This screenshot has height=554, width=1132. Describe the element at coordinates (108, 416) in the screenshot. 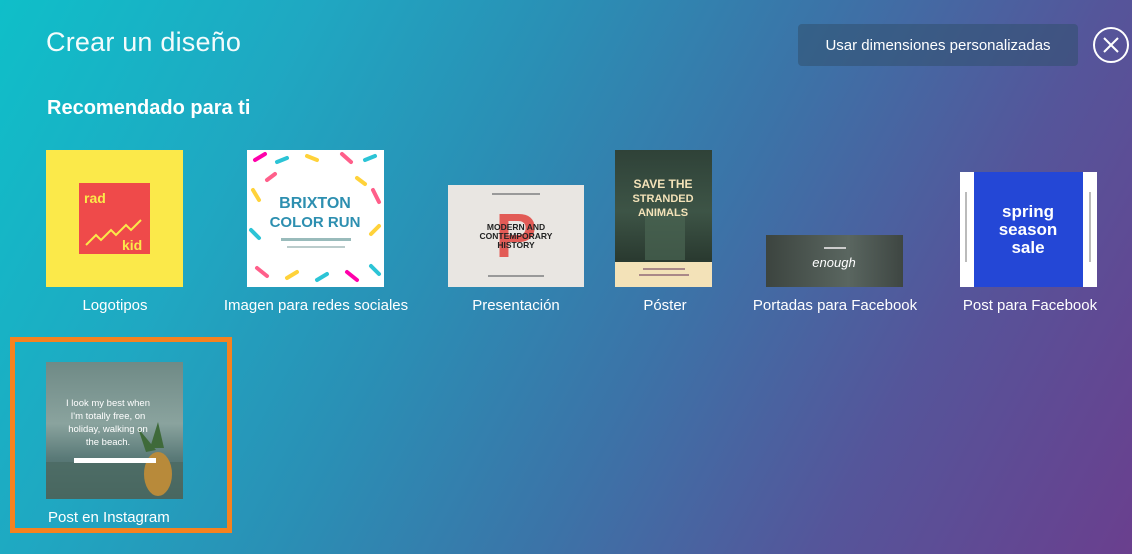

I see `instagram-line2: I'm totally free, on` at that location.